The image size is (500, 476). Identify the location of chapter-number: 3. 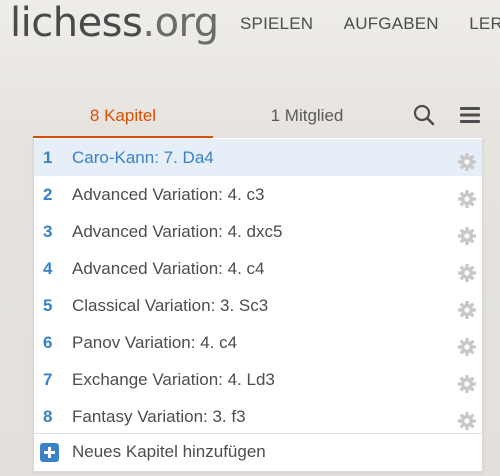
(48, 231).